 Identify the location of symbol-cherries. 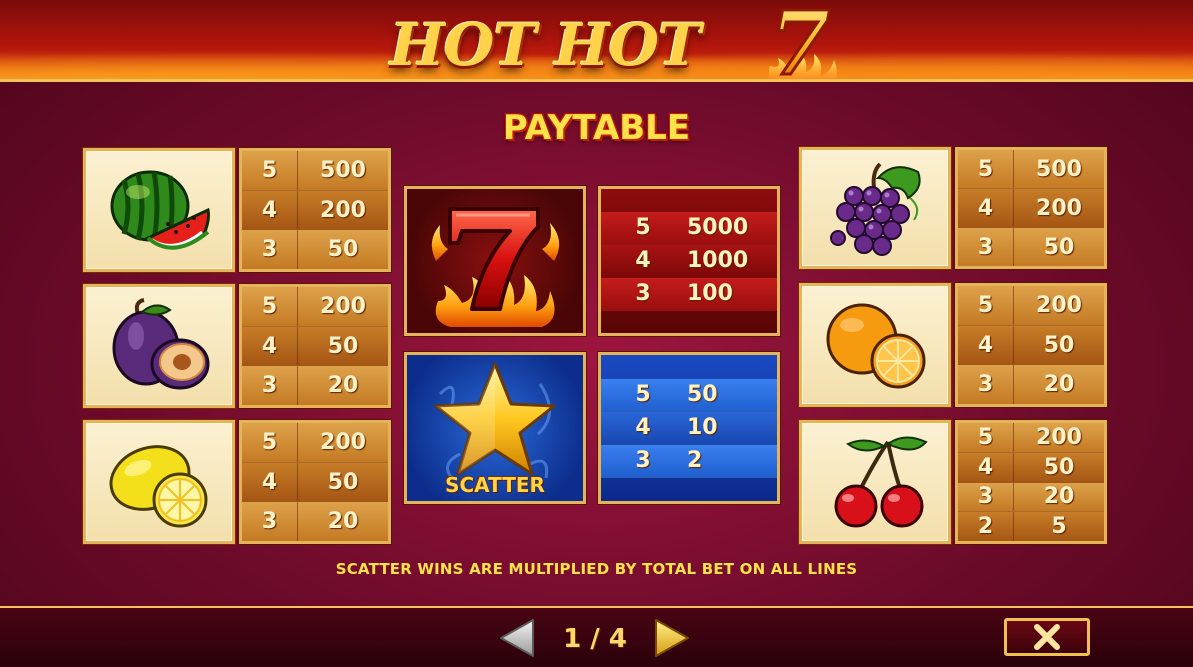
(875, 482).